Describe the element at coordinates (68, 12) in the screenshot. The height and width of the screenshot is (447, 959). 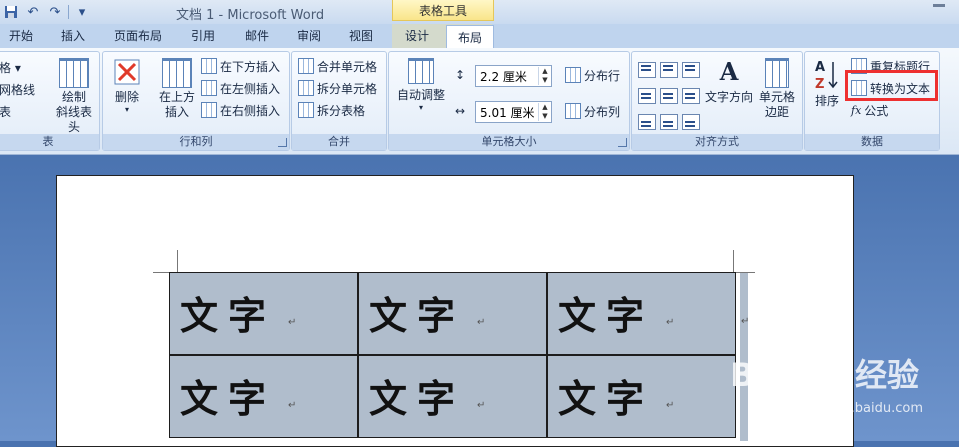
I see `qat-separator` at that location.